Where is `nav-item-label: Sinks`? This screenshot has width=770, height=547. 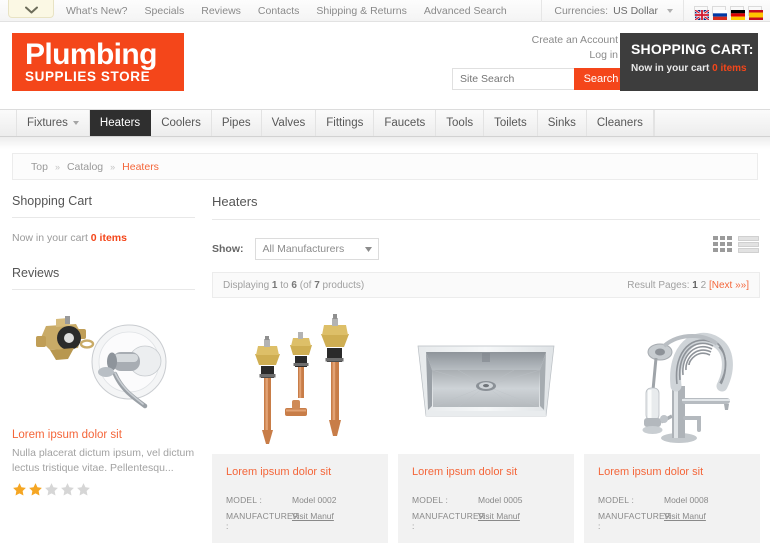 nav-item-label: Sinks is located at coordinates (561, 123).